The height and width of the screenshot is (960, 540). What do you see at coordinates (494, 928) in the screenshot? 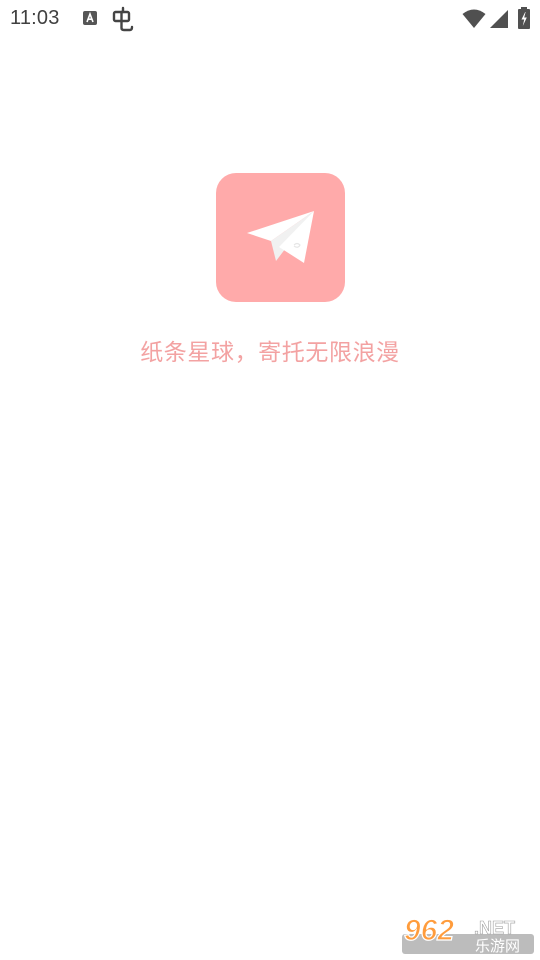
I see `watermark-suffix: .NET` at bounding box center [494, 928].